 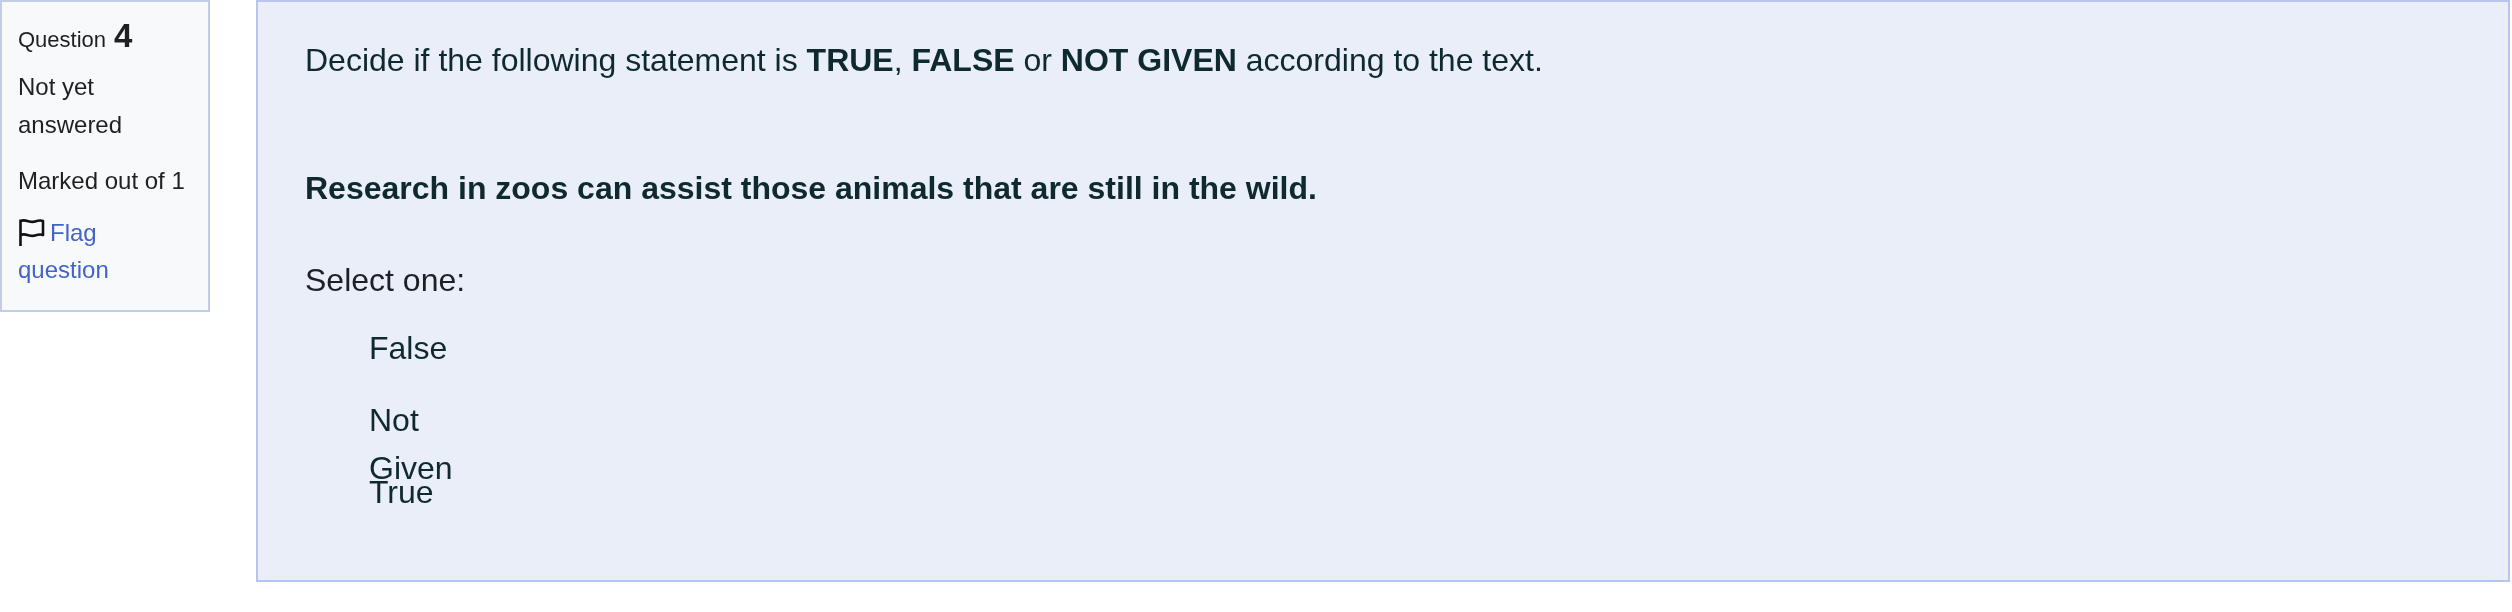 I want to click on answer-option: False, so click(x=425, y=348).